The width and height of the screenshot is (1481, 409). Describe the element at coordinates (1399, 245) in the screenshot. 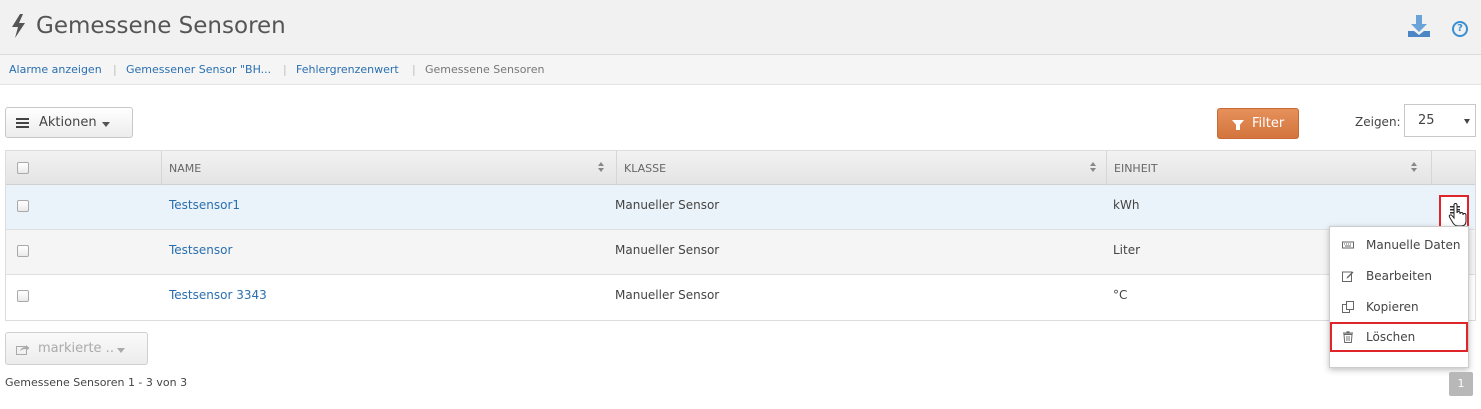

I see `menu-item-manuelle-daten: Manuelle Daten` at that location.